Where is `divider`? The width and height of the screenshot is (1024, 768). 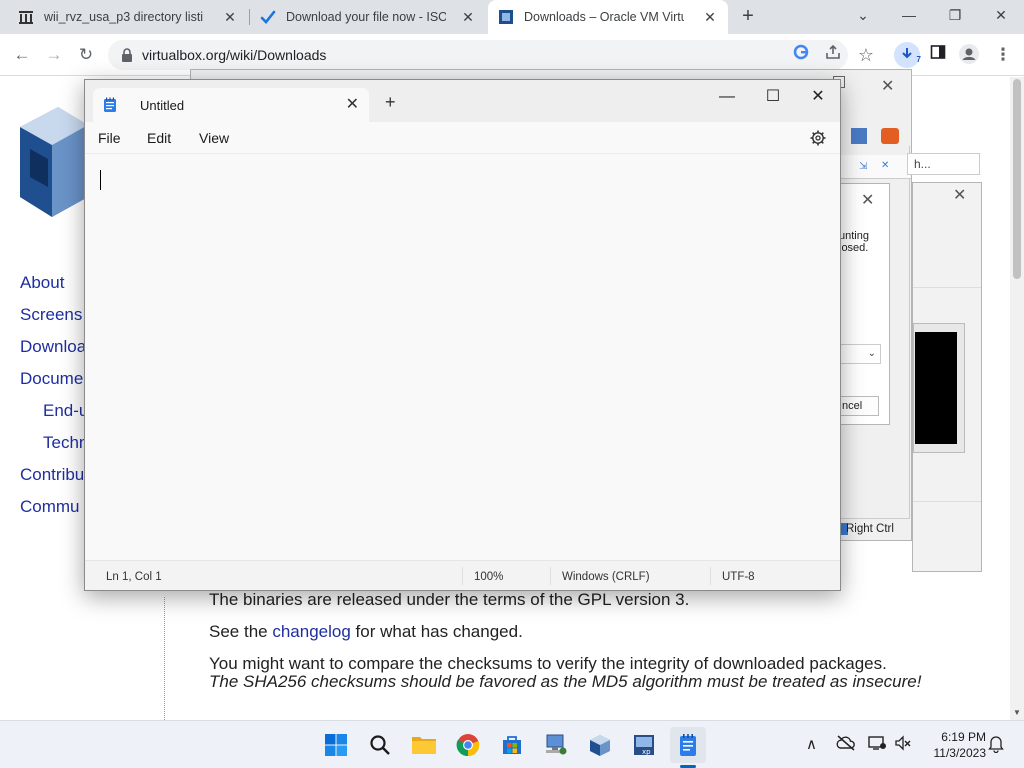 divider is located at coordinates (947, 501).